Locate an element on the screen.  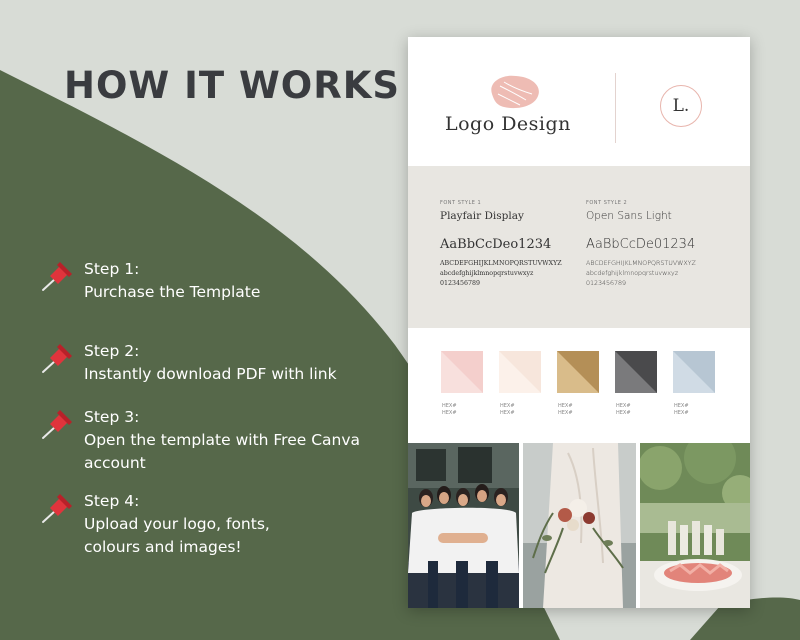
photo-group-women is located at coordinates (463, 525).